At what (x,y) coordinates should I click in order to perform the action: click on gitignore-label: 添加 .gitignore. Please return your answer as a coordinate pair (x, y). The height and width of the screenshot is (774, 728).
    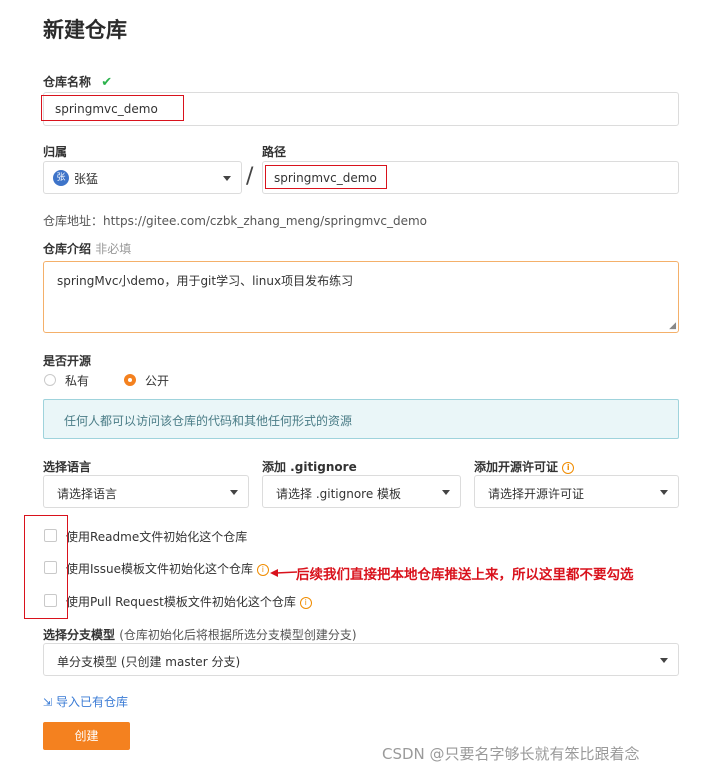
    Looking at the image, I should click on (309, 467).